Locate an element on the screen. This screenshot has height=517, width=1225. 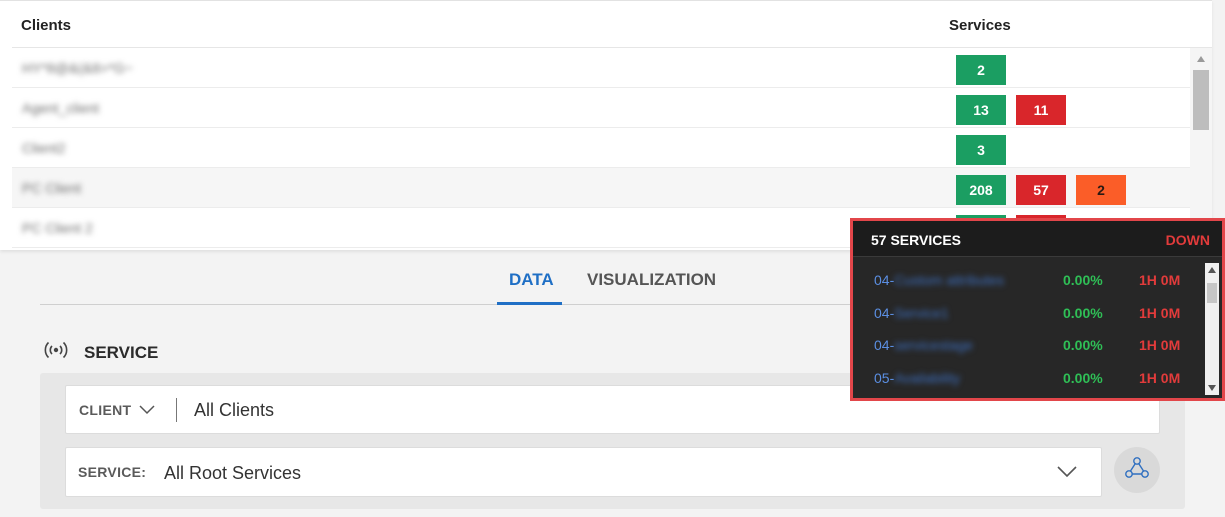
list-item: 04-Custom attributes 0.00% 1H 0M is located at coordinates (1029, 279).